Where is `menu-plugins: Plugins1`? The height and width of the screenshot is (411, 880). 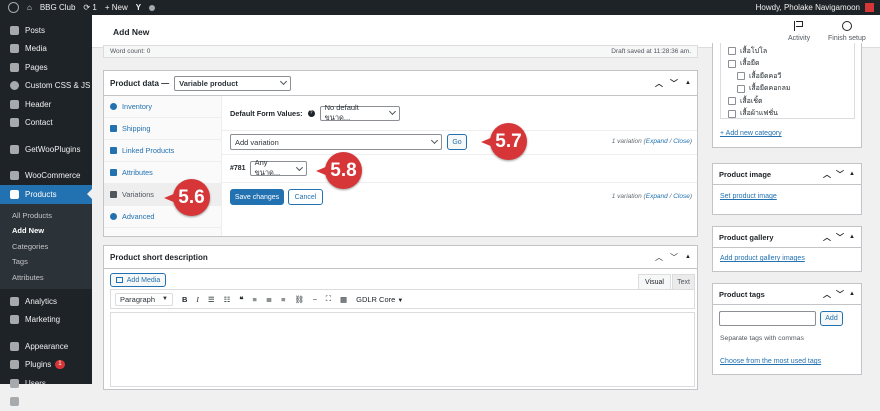 menu-plugins: Plugins1 is located at coordinates (46, 365).